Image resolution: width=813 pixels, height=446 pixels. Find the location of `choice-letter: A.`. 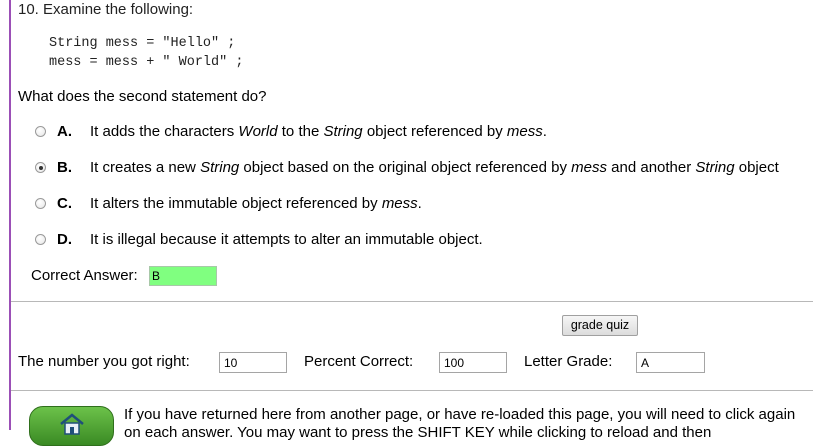

choice-letter: A. is located at coordinates (64, 131).